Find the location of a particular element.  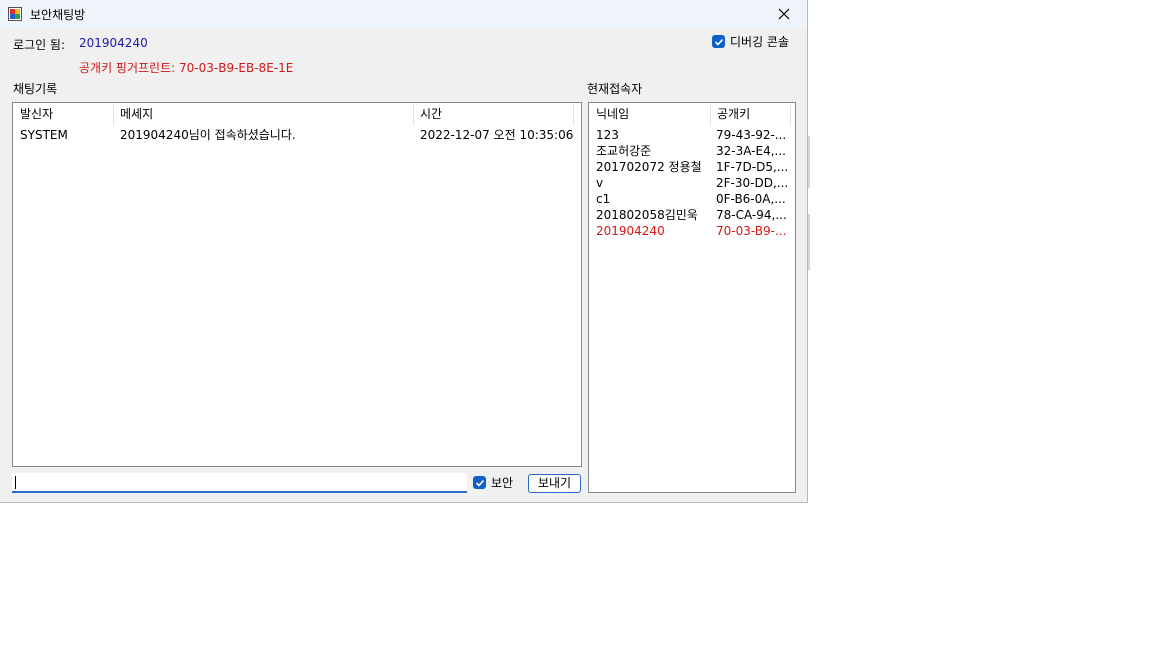

column-header-public-key: 공개키 is located at coordinates (750, 114).